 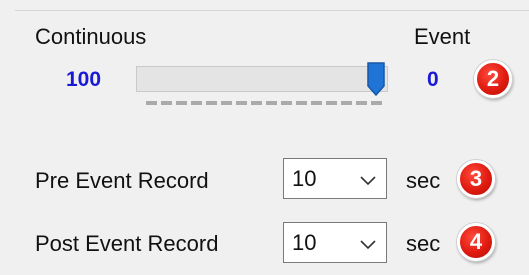 I want to click on recording-mode-slider, so click(x=262, y=79).